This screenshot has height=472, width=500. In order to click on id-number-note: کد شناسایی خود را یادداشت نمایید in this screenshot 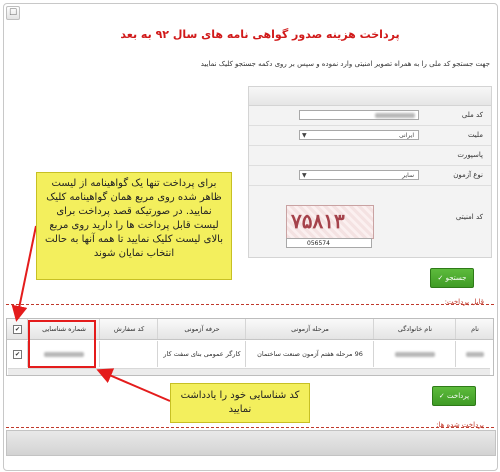, I will do `click(240, 403)`.